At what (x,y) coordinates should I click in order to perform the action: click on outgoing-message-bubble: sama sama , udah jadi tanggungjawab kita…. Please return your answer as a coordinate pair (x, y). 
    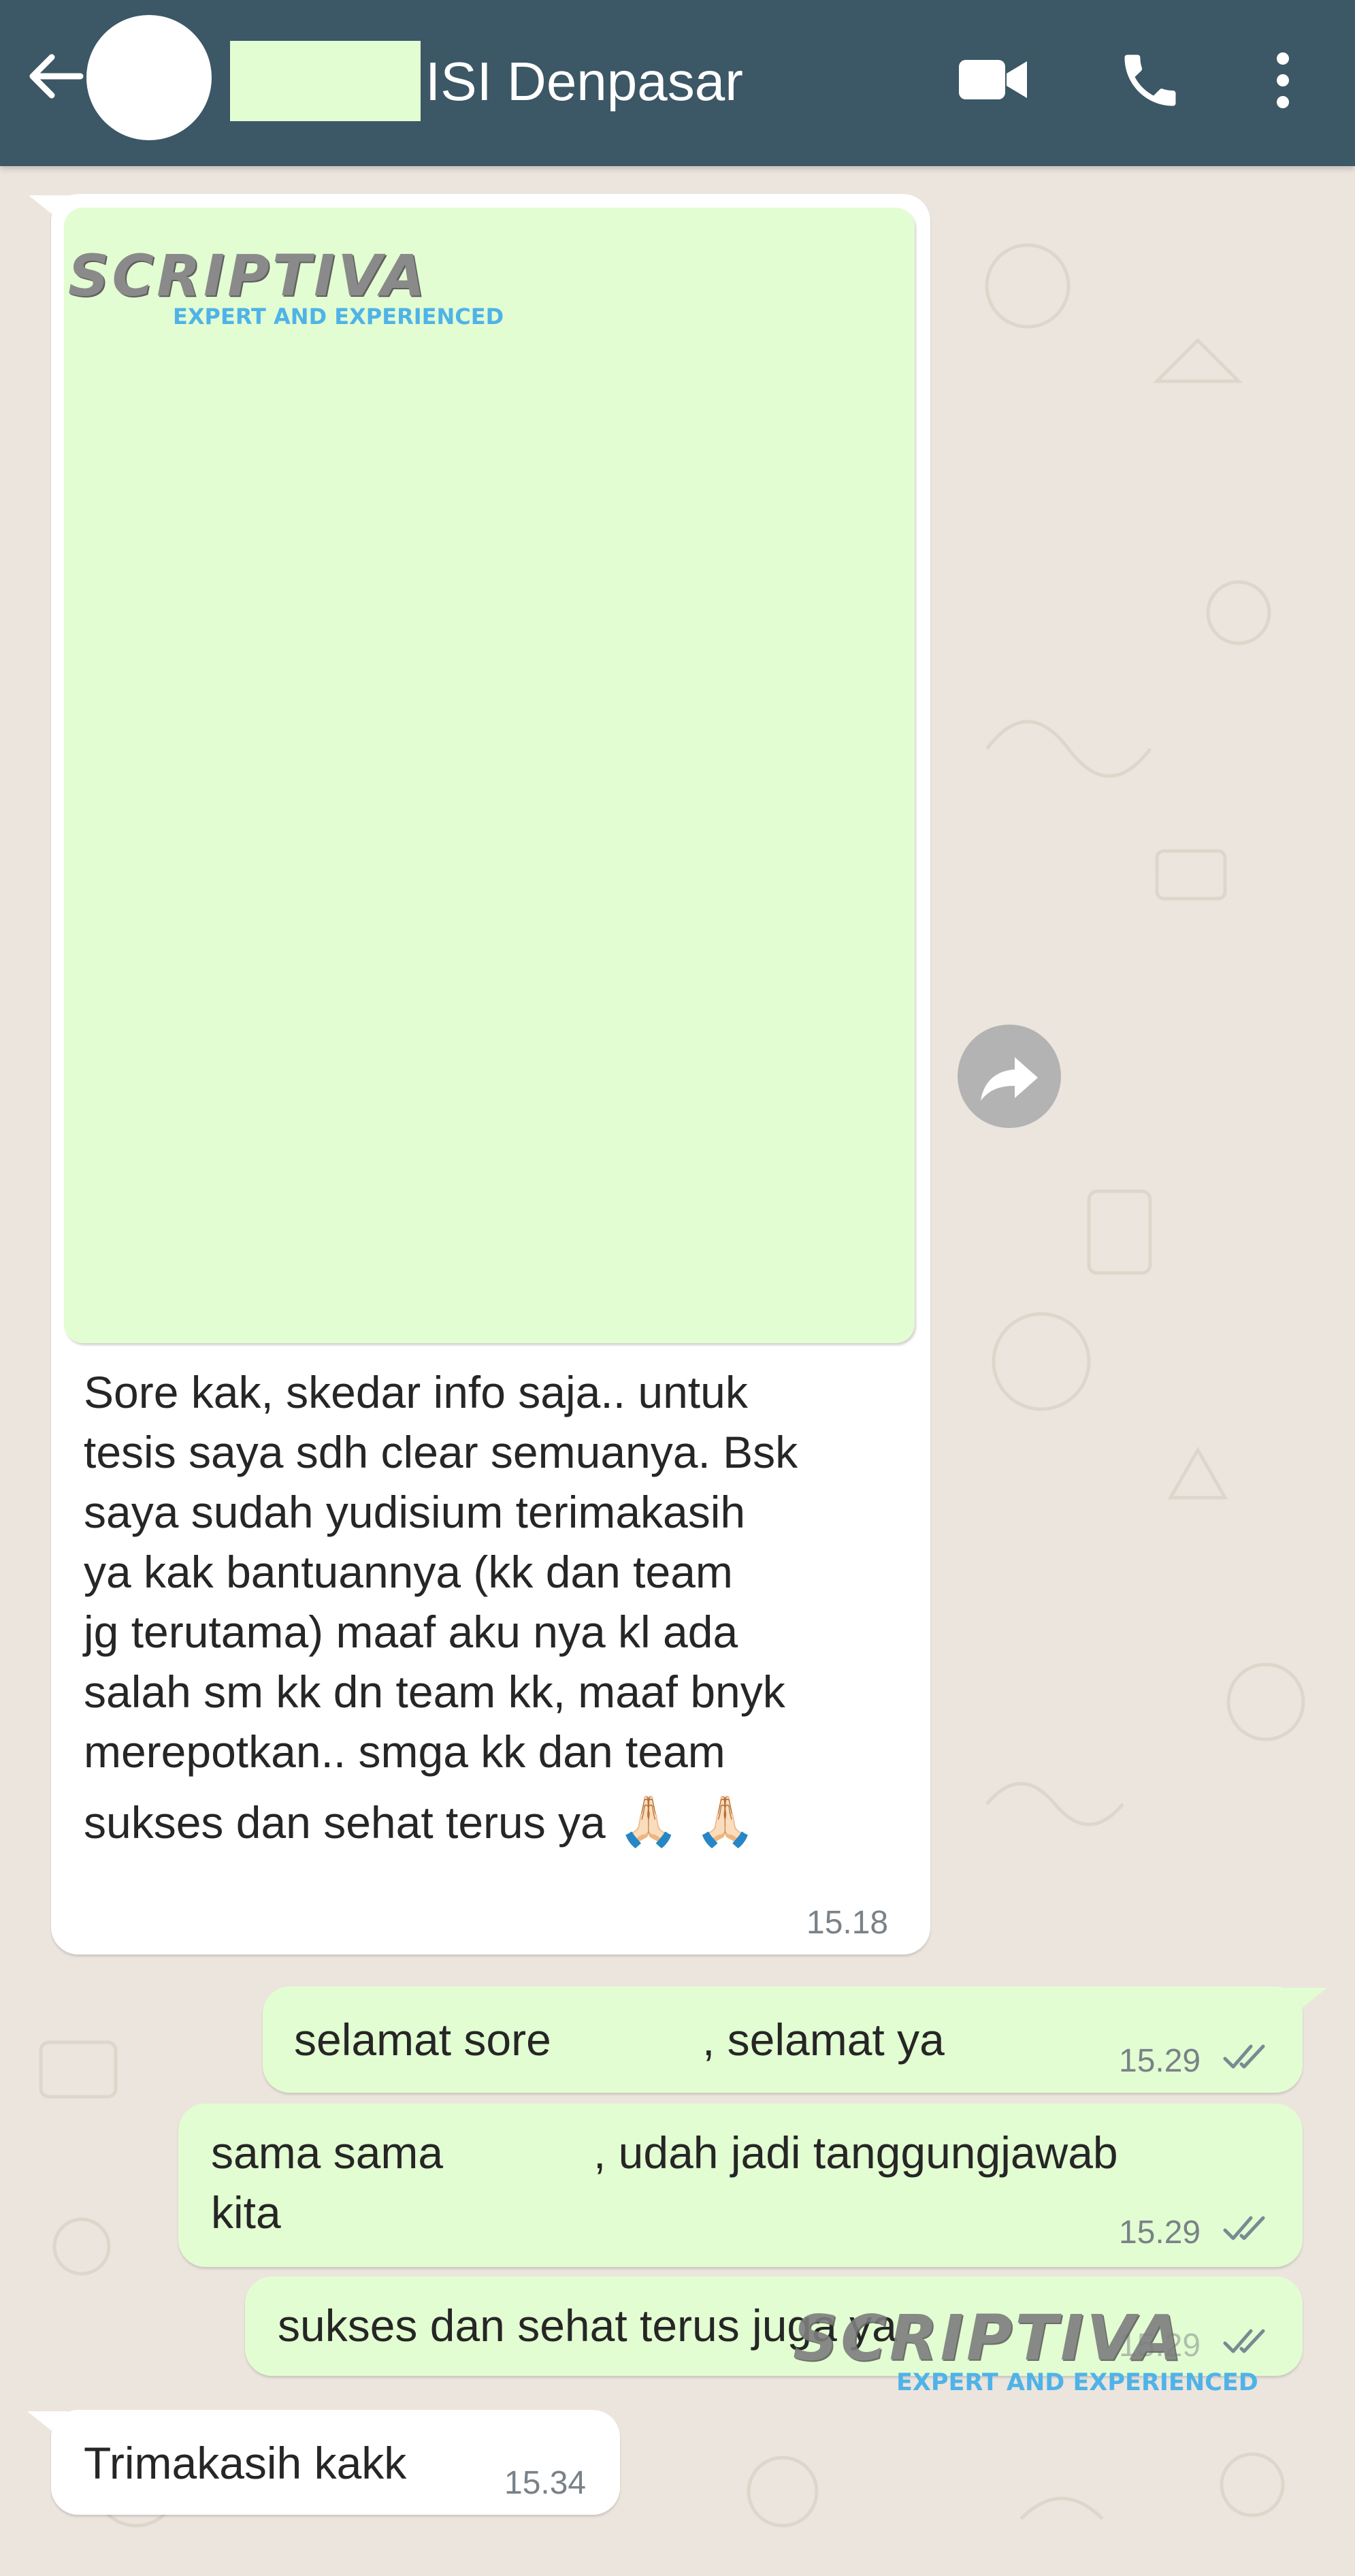
    Looking at the image, I should click on (741, 2186).